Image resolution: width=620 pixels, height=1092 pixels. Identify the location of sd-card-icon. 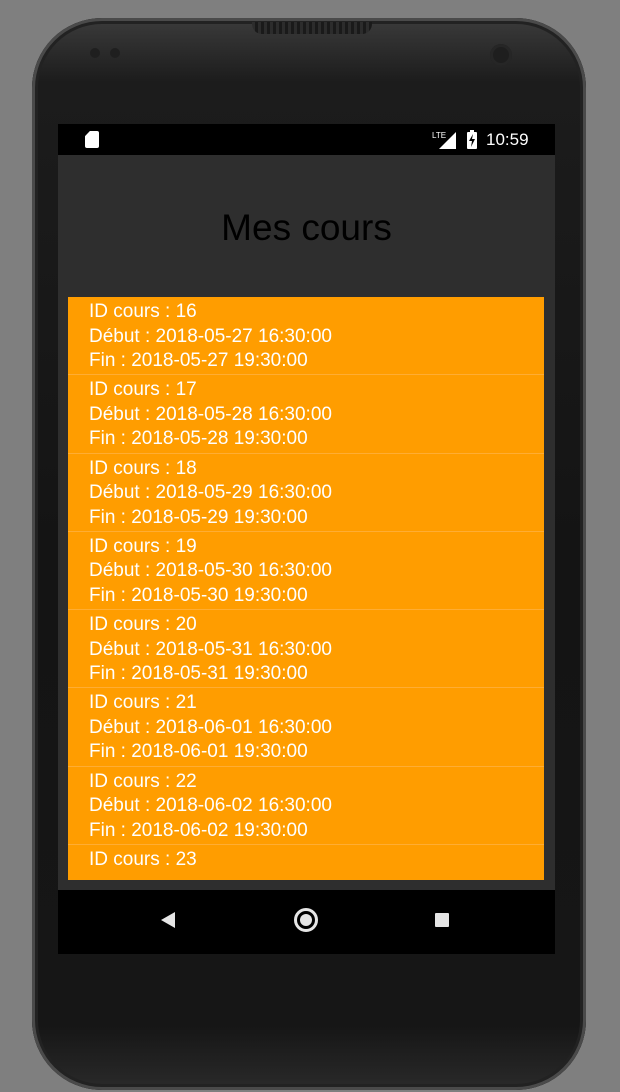
(92, 139).